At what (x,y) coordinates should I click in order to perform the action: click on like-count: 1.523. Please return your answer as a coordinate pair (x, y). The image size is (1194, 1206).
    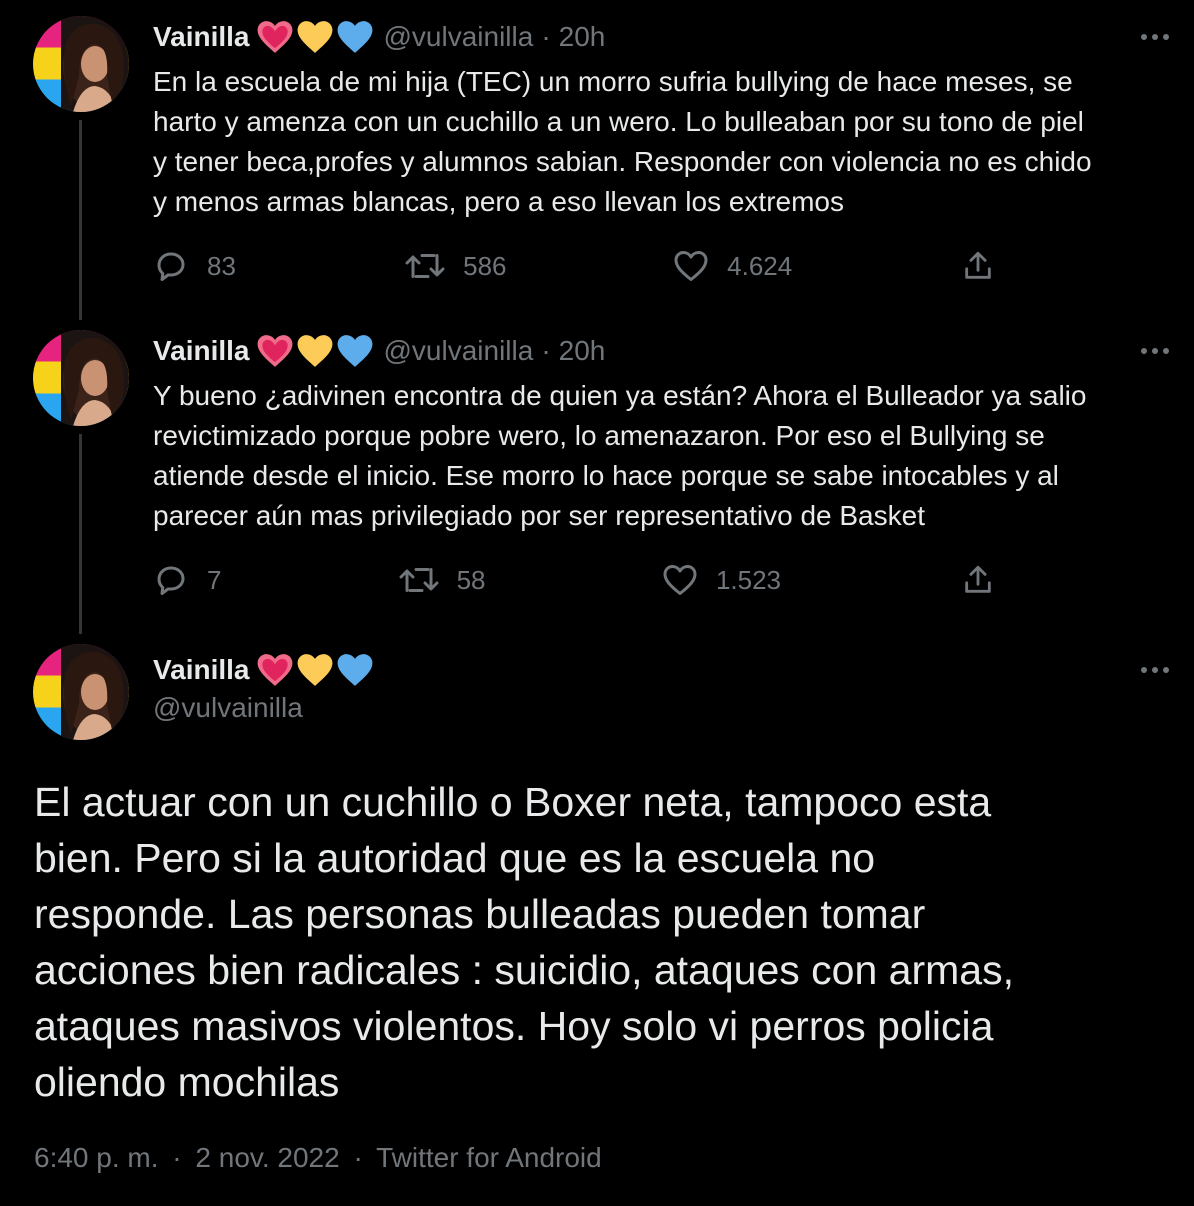
    Looking at the image, I should click on (748, 579).